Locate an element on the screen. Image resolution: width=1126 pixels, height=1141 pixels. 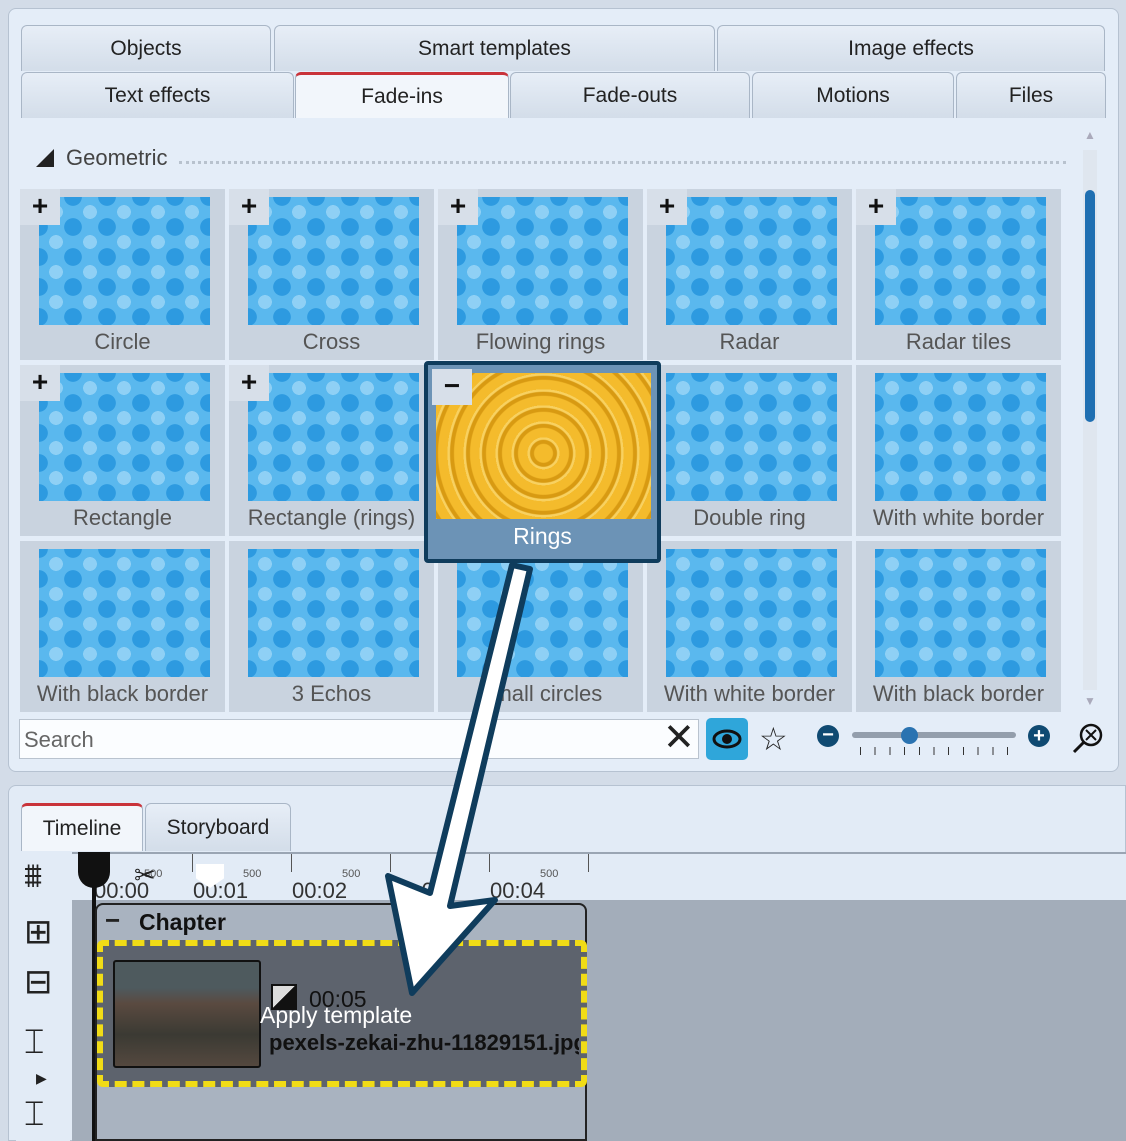
effect-tile: + Rectangle is located at coordinates (122, 450).